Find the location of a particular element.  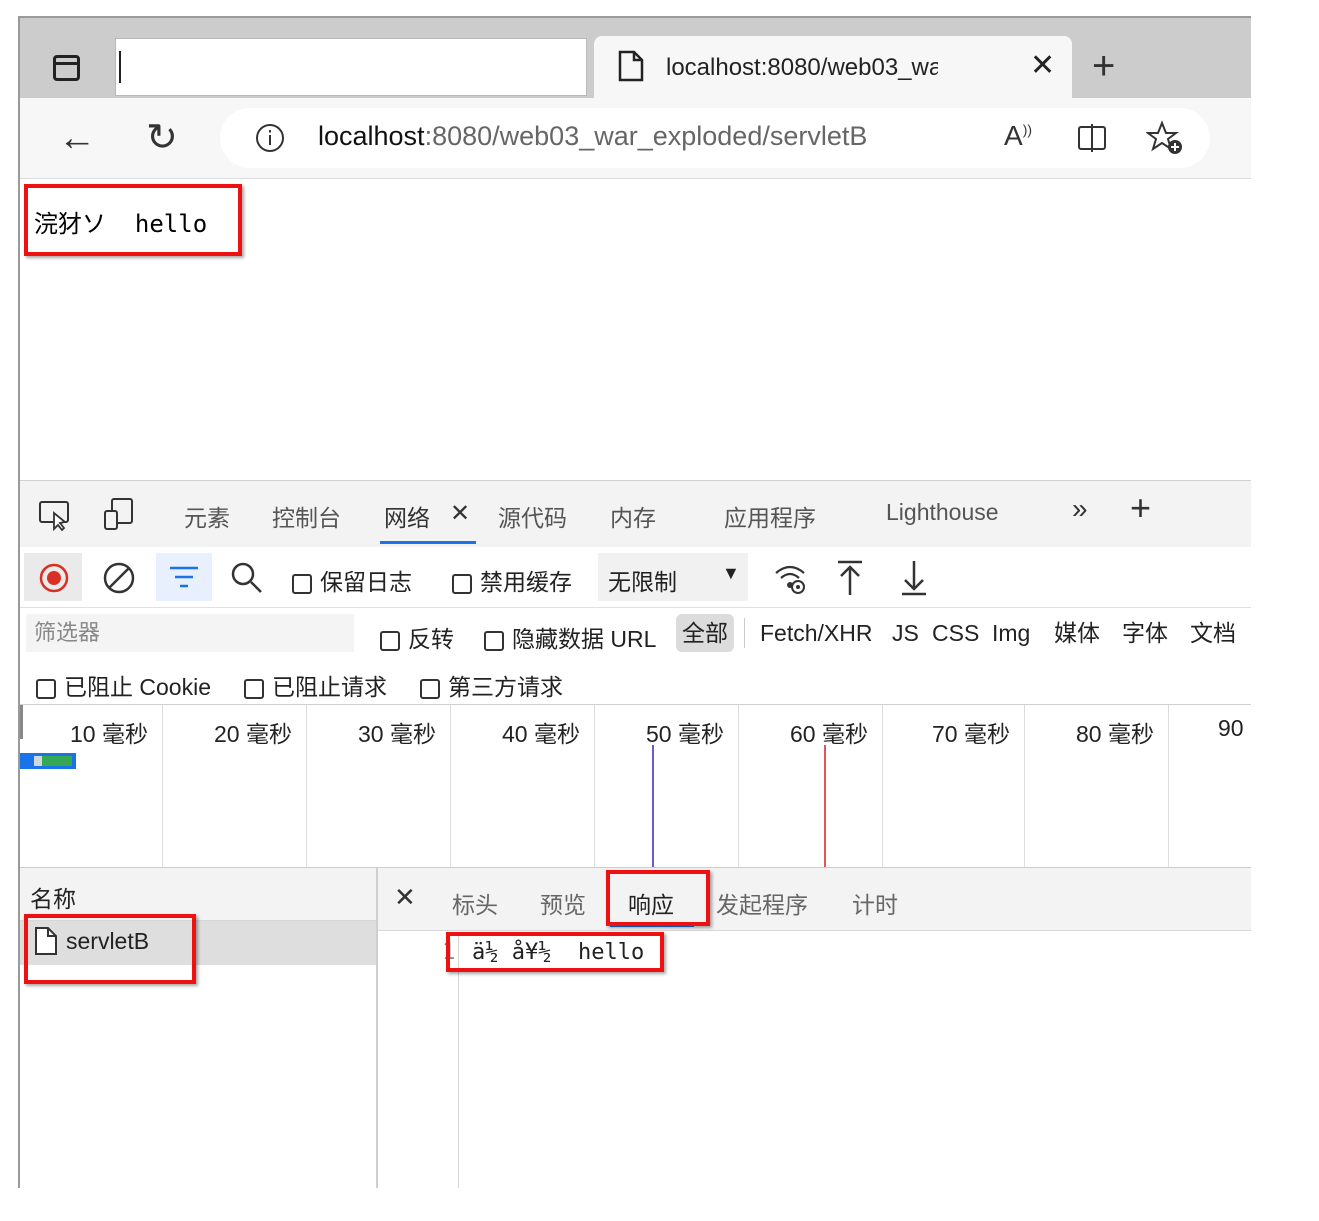

type-filter-img: Img is located at coordinates (1011, 633).